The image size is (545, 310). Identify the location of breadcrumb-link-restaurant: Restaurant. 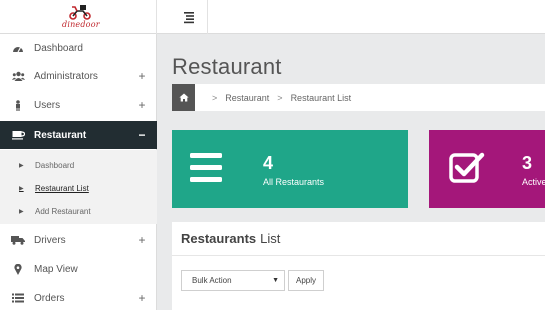
(247, 98).